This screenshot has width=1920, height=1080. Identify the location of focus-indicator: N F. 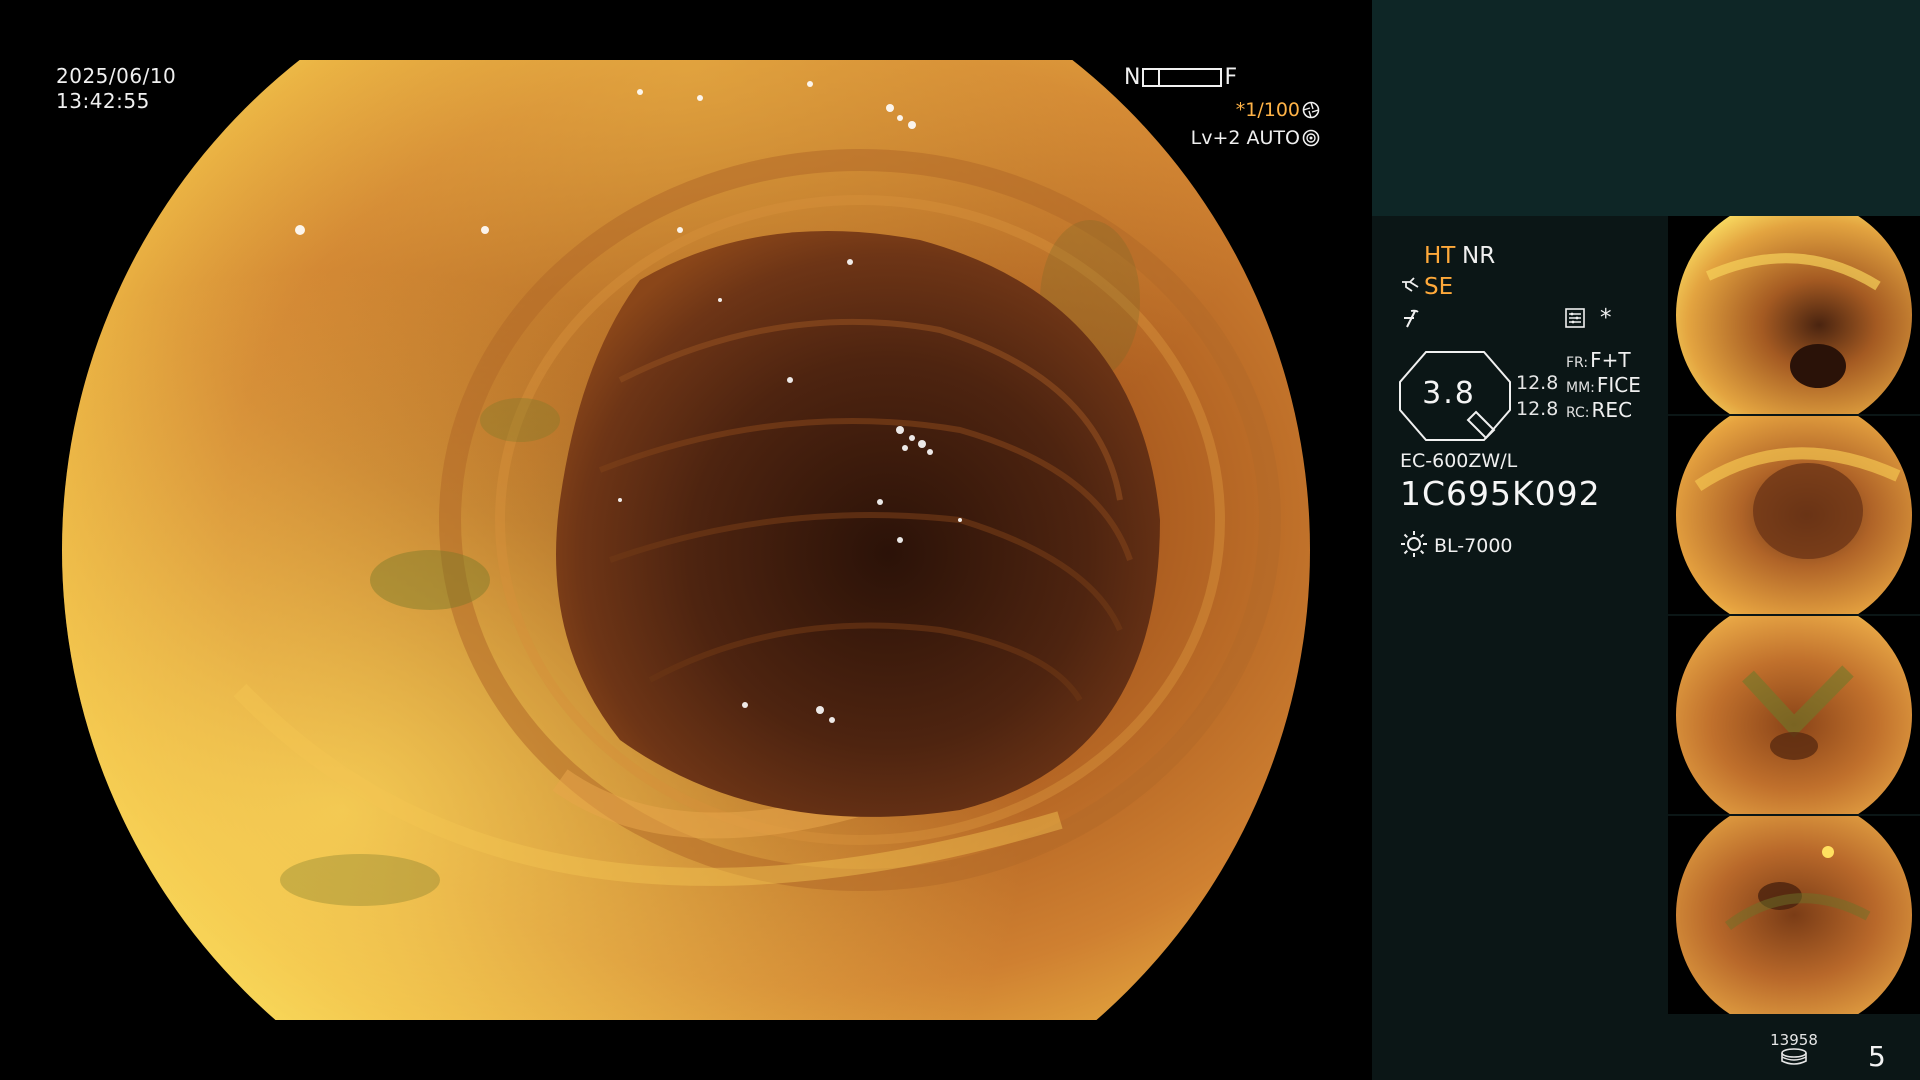
(1180, 77).